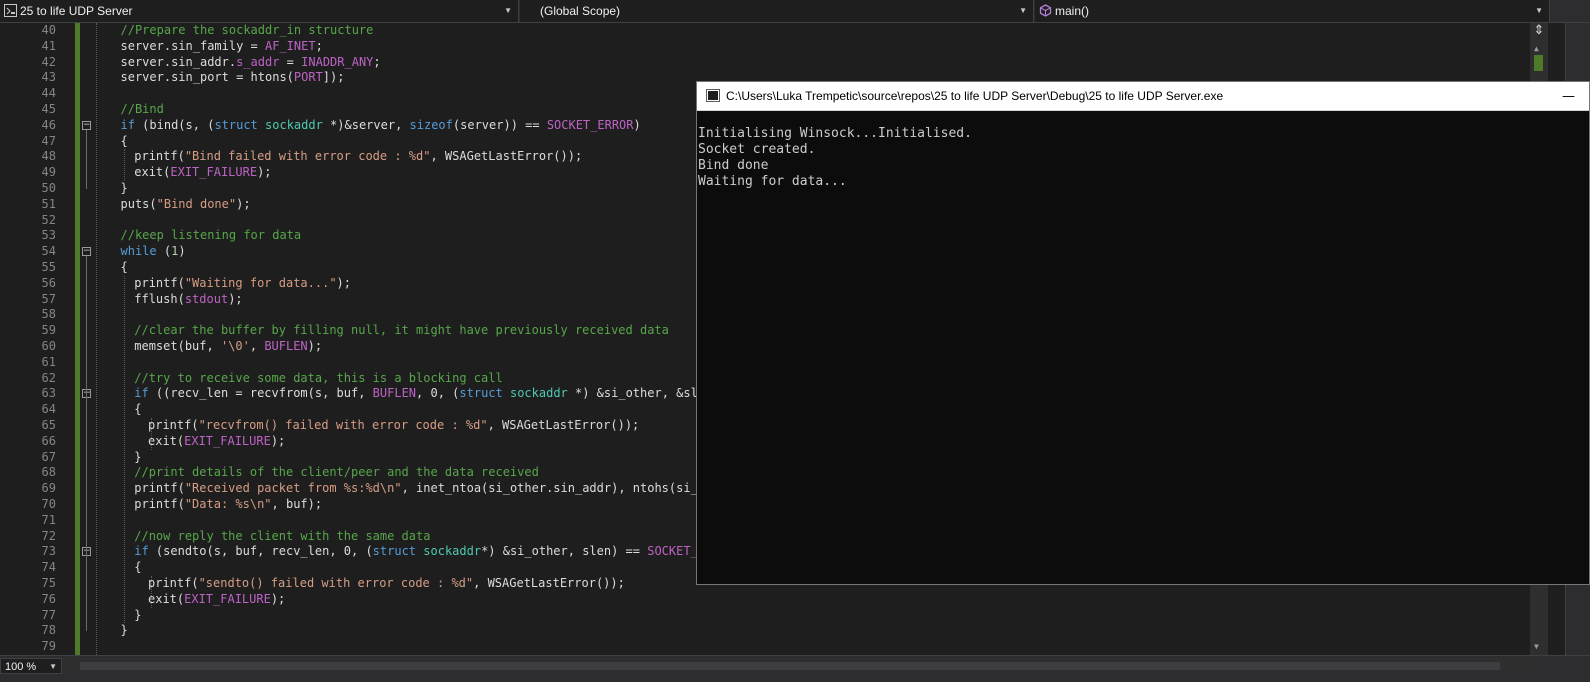 This screenshot has height=682, width=1590. Describe the element at coordinates (48, 267) in the screenshot. I see `line-number: 55` at that location.